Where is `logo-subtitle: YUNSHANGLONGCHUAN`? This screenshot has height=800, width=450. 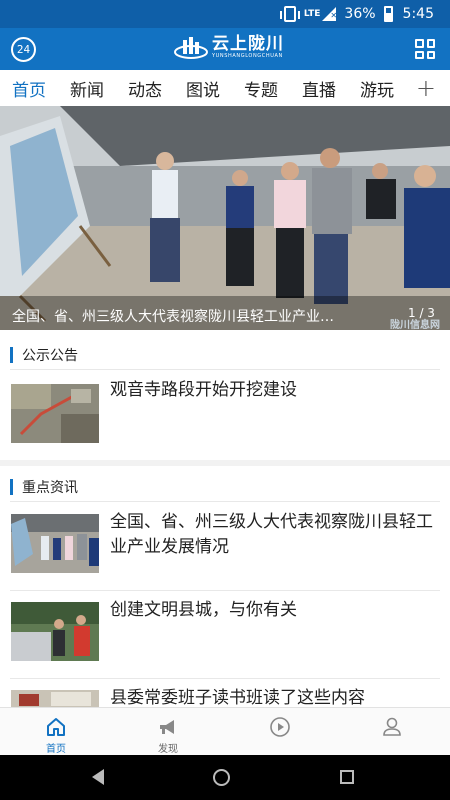 logo-subtitle: YUNSHANGLONGCHUAN is located at coordinates (247, 56).